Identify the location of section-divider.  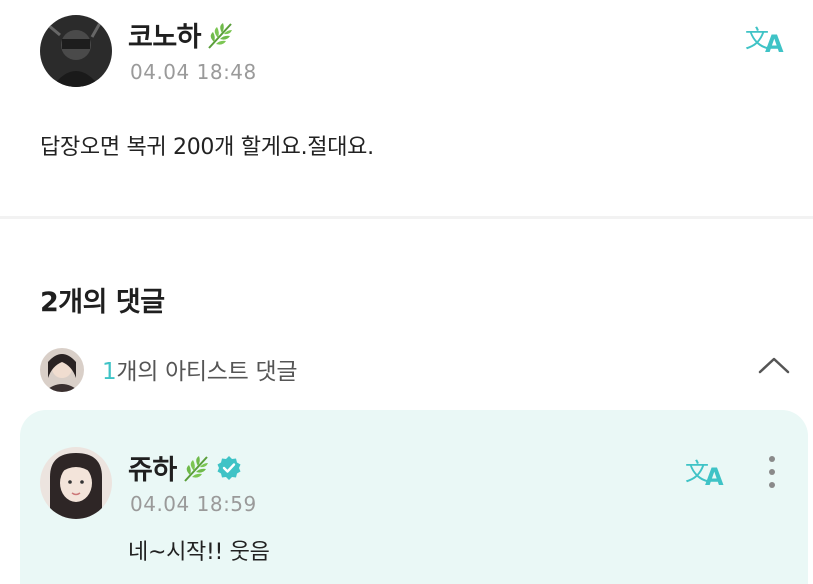
(406, 217).